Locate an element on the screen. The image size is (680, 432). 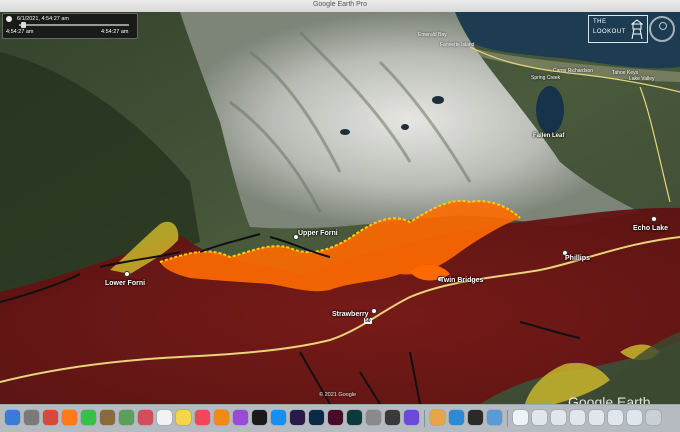
label-lower-forni: Lower Forni is located at coordinates (125, 283).